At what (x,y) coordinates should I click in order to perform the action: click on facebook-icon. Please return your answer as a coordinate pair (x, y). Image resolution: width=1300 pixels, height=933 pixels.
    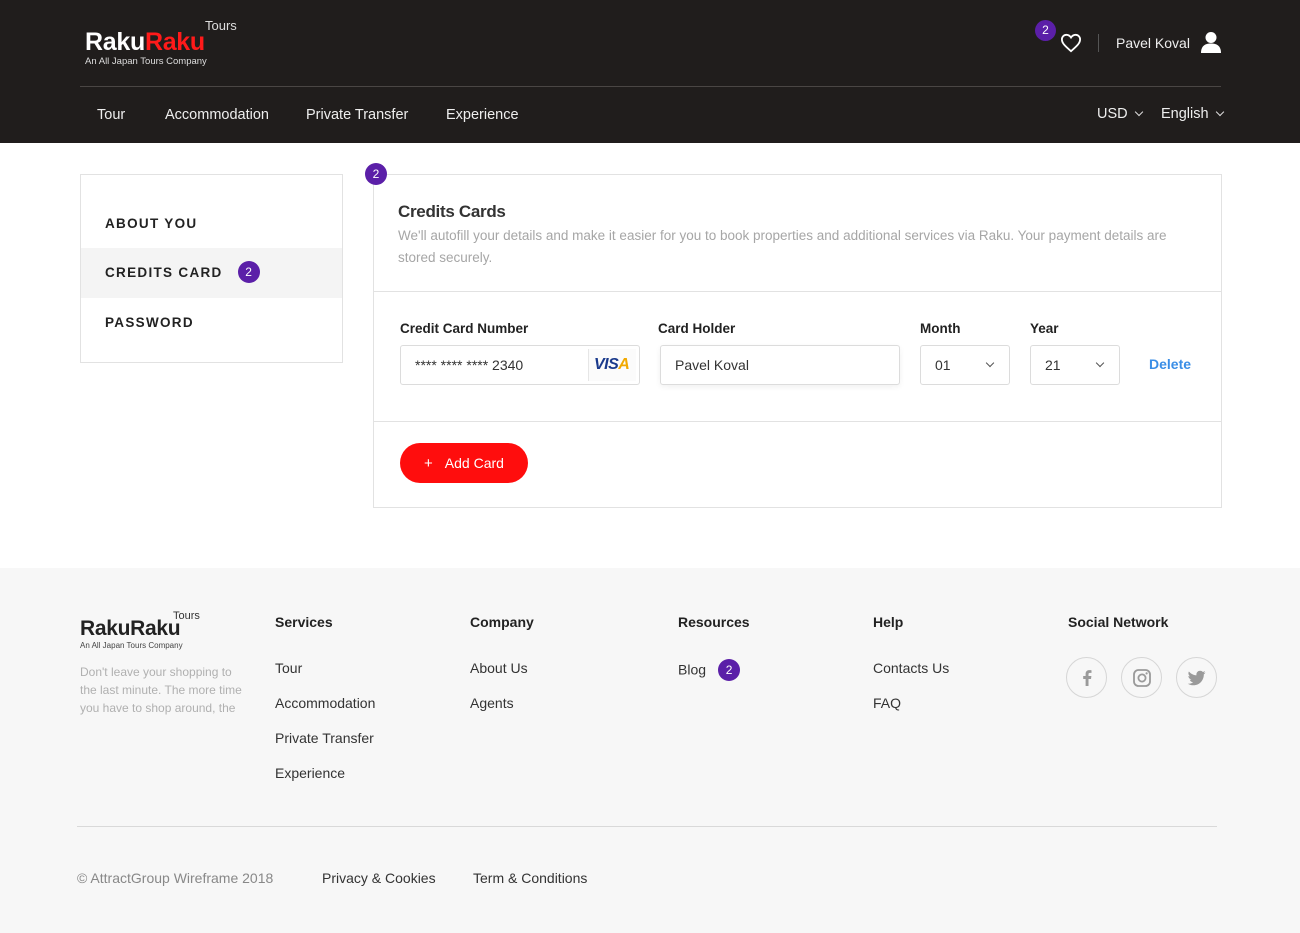
    Looking at the image, I should click on (1086, 677).